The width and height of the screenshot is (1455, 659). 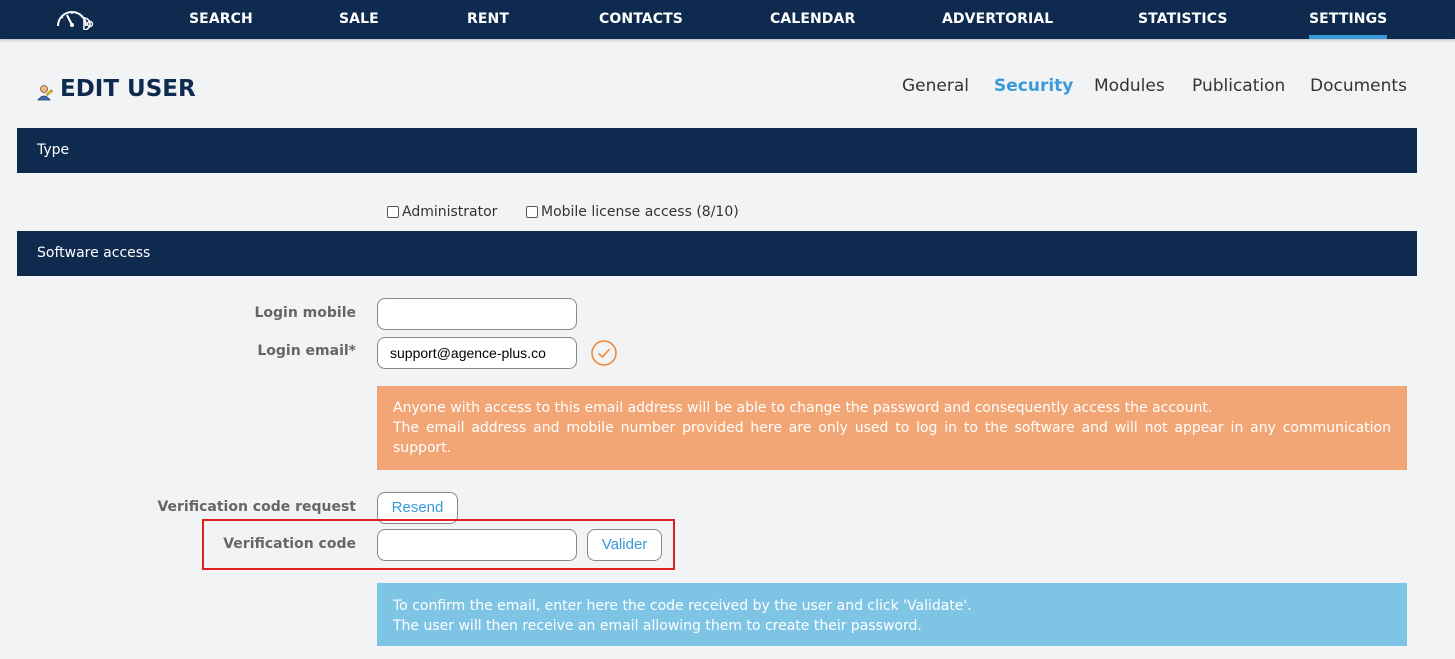 I want to click on login-mobile-label: Login mobile, so click(x=305, y=313).